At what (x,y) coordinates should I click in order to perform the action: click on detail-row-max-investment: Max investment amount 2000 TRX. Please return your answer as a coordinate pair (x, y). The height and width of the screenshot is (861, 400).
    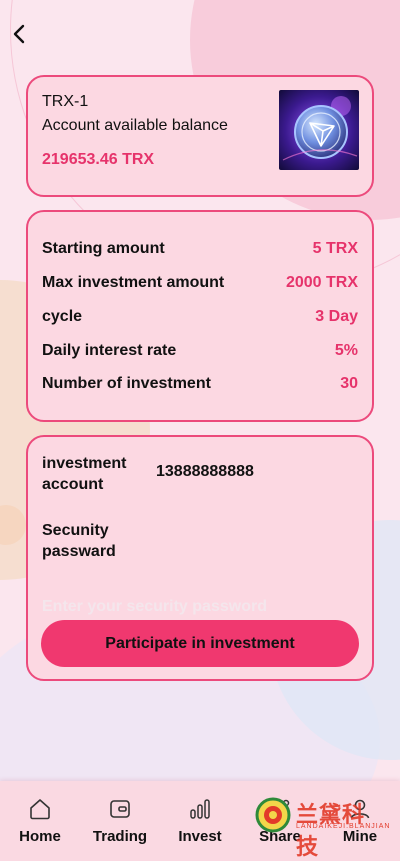
    Looking at the image, I should click on (200, 283).